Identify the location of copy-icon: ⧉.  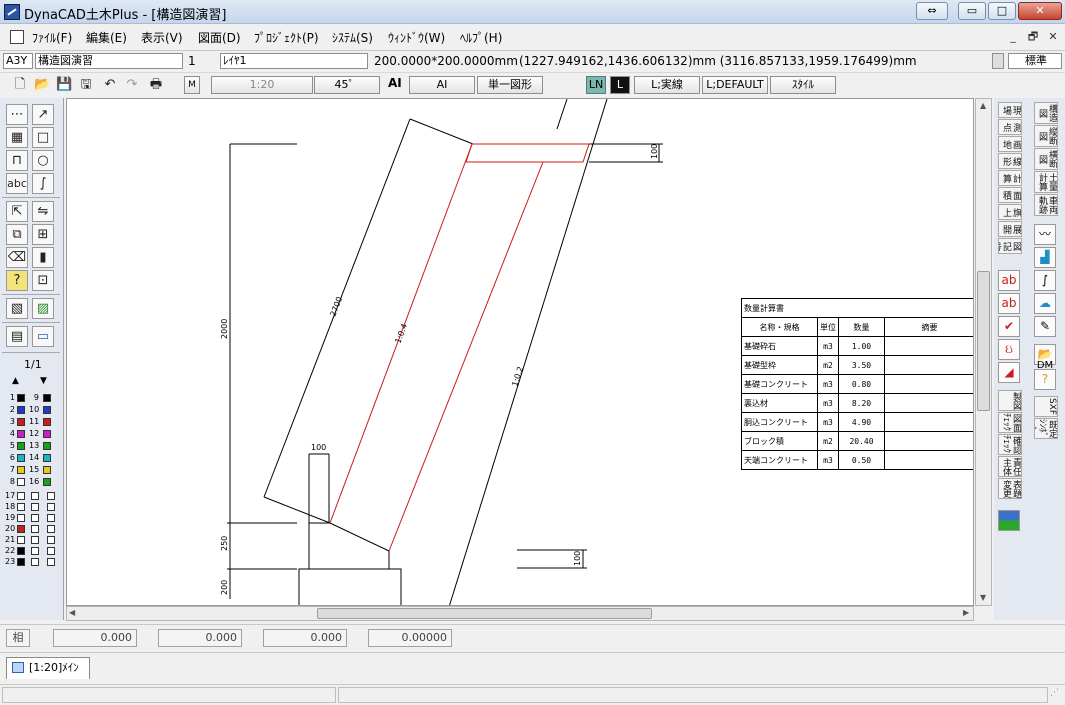
(17, 234).